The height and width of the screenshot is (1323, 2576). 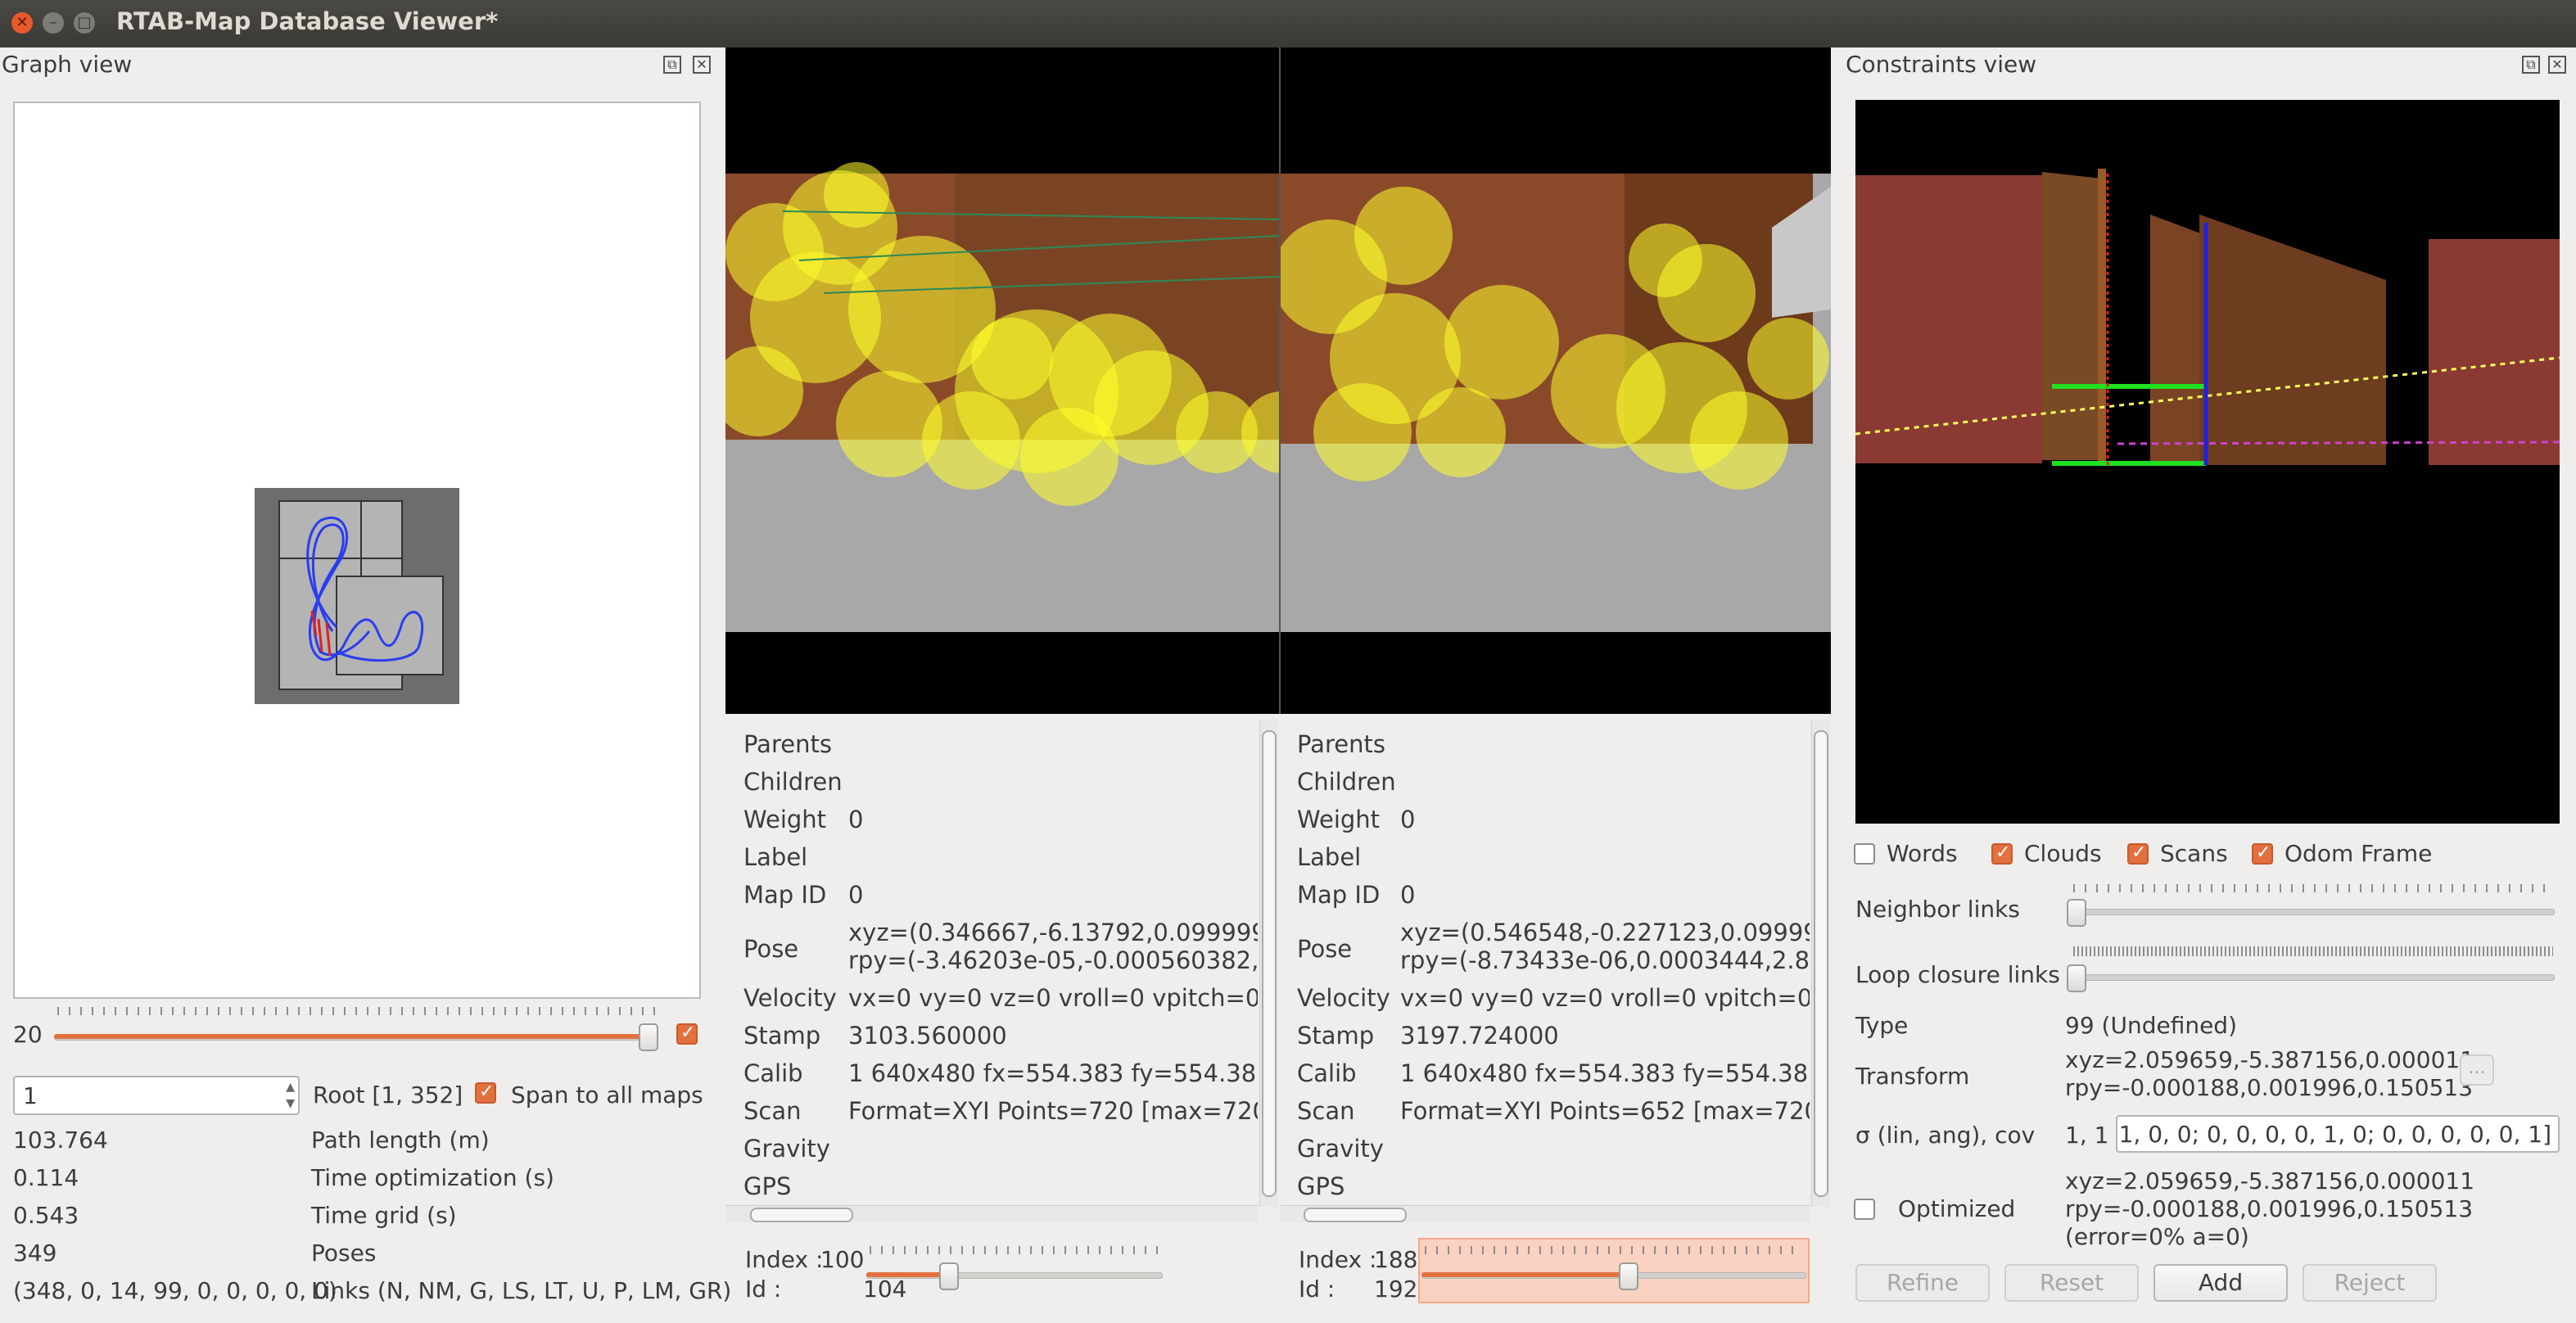 What do you see at coordinates (357, 596) in the screenshot?
I see `map-thumbnail` at bounding box center [357, 596].